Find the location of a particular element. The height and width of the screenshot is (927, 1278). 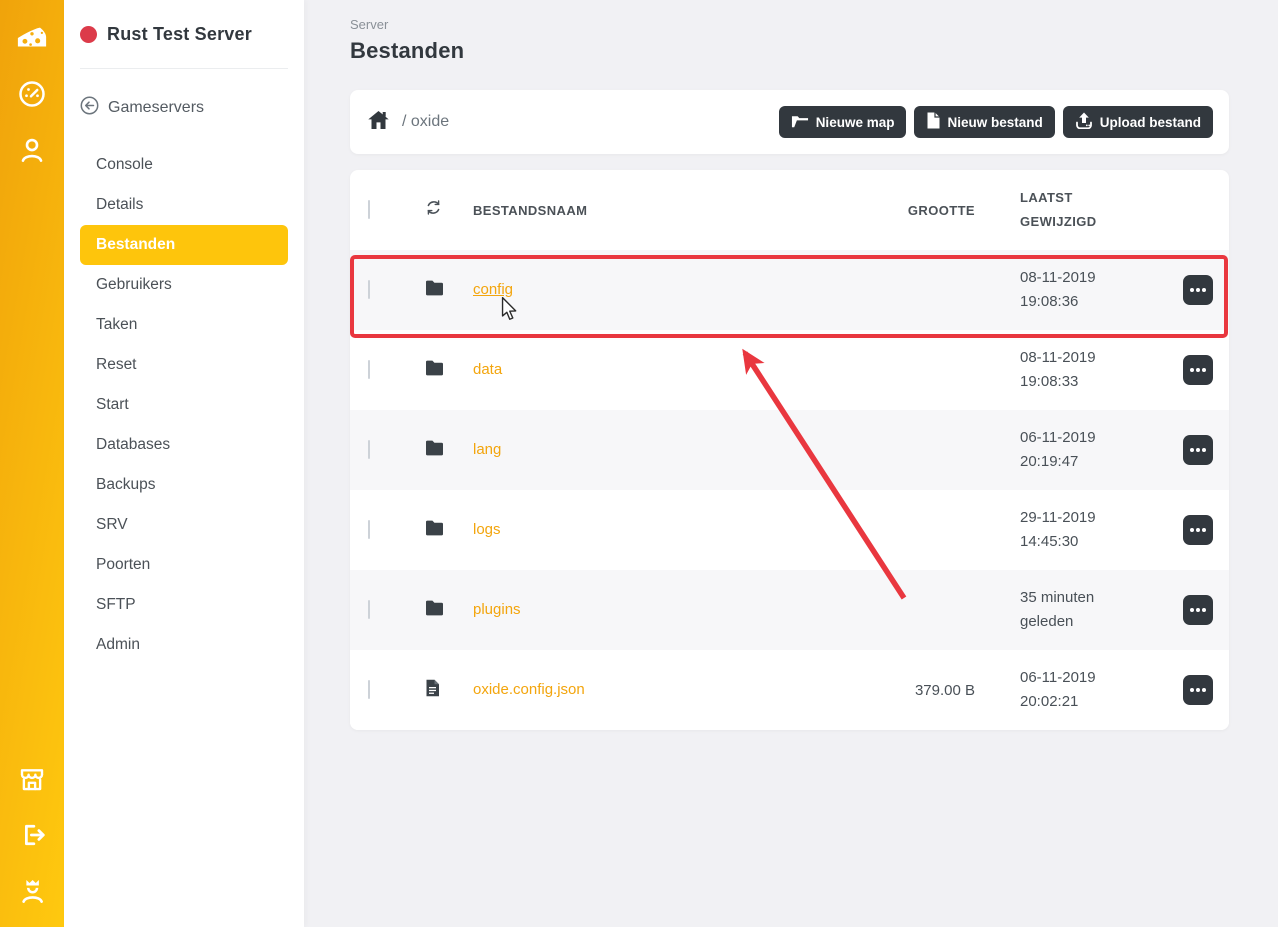

folder-open-icon is located at coordinates (800, 122).